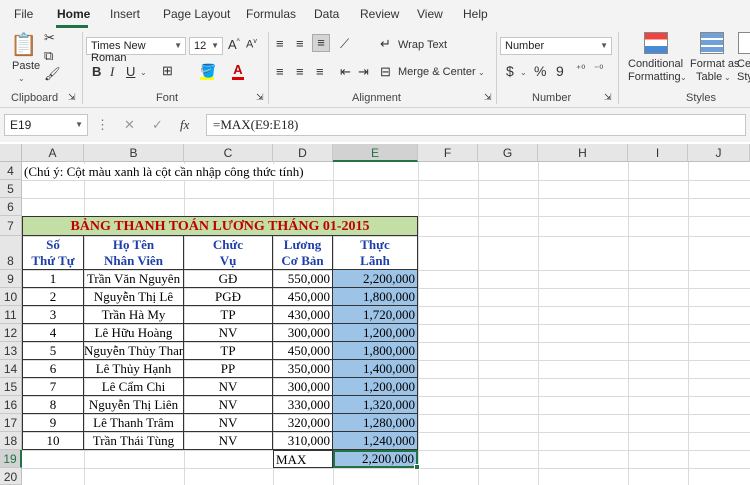  I want to click on merge-dropdown-icon: ⌄, so click(481, 72).